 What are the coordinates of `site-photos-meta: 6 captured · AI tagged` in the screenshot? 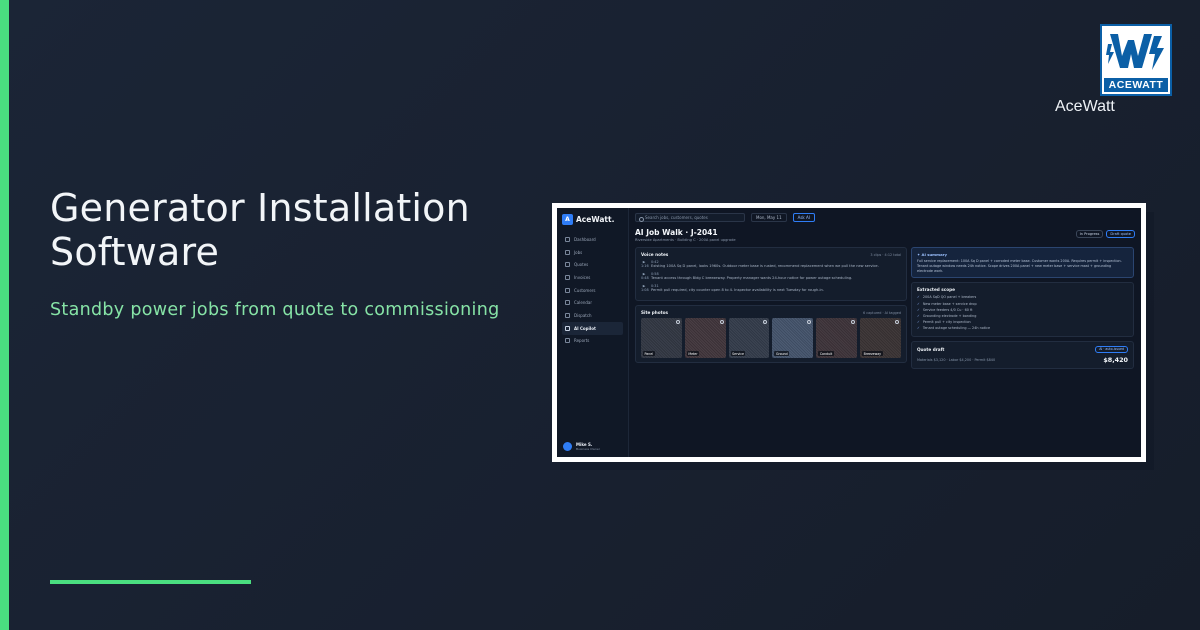 It's located at (882, 312).